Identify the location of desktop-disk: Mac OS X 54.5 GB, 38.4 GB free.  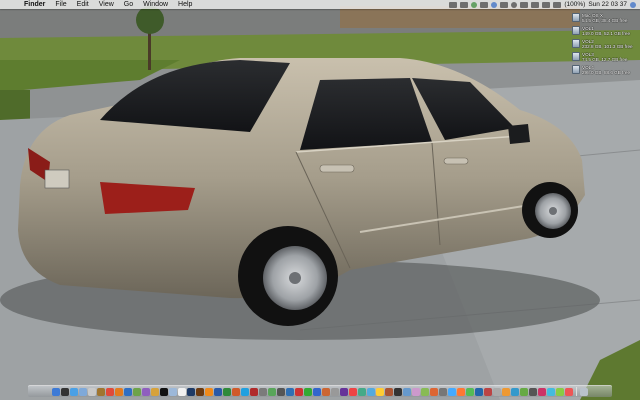
(604, 18).